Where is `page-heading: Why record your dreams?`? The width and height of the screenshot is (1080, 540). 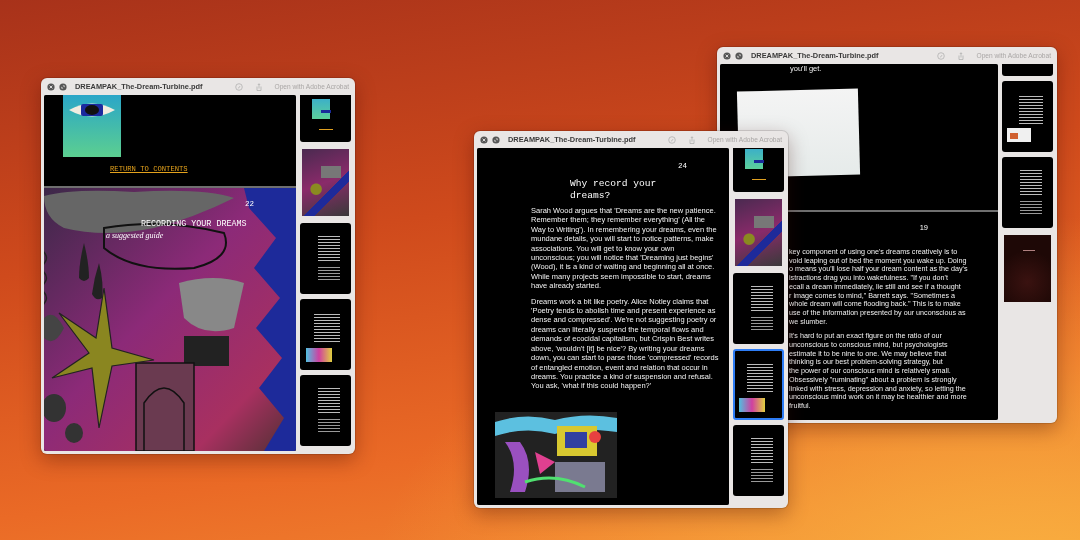 page-heading: Why record your dreams? is located at coordinates (614, 190).